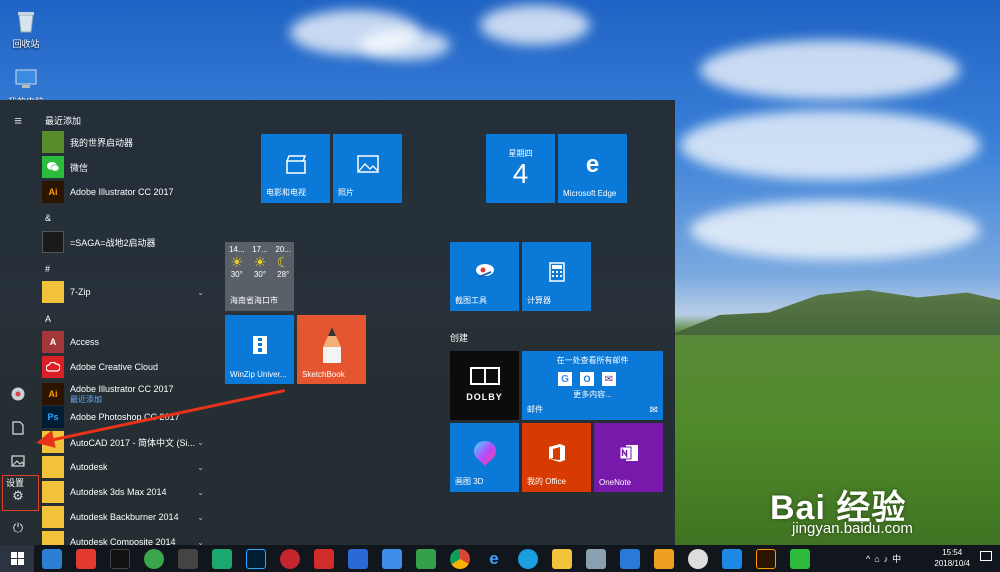 The width and height of the screenshot is (1000, 572). What do you see at coordinates (45, 441) in the screenshot?
I see `annotation-arrowhead` at bounding box center [45, 441].